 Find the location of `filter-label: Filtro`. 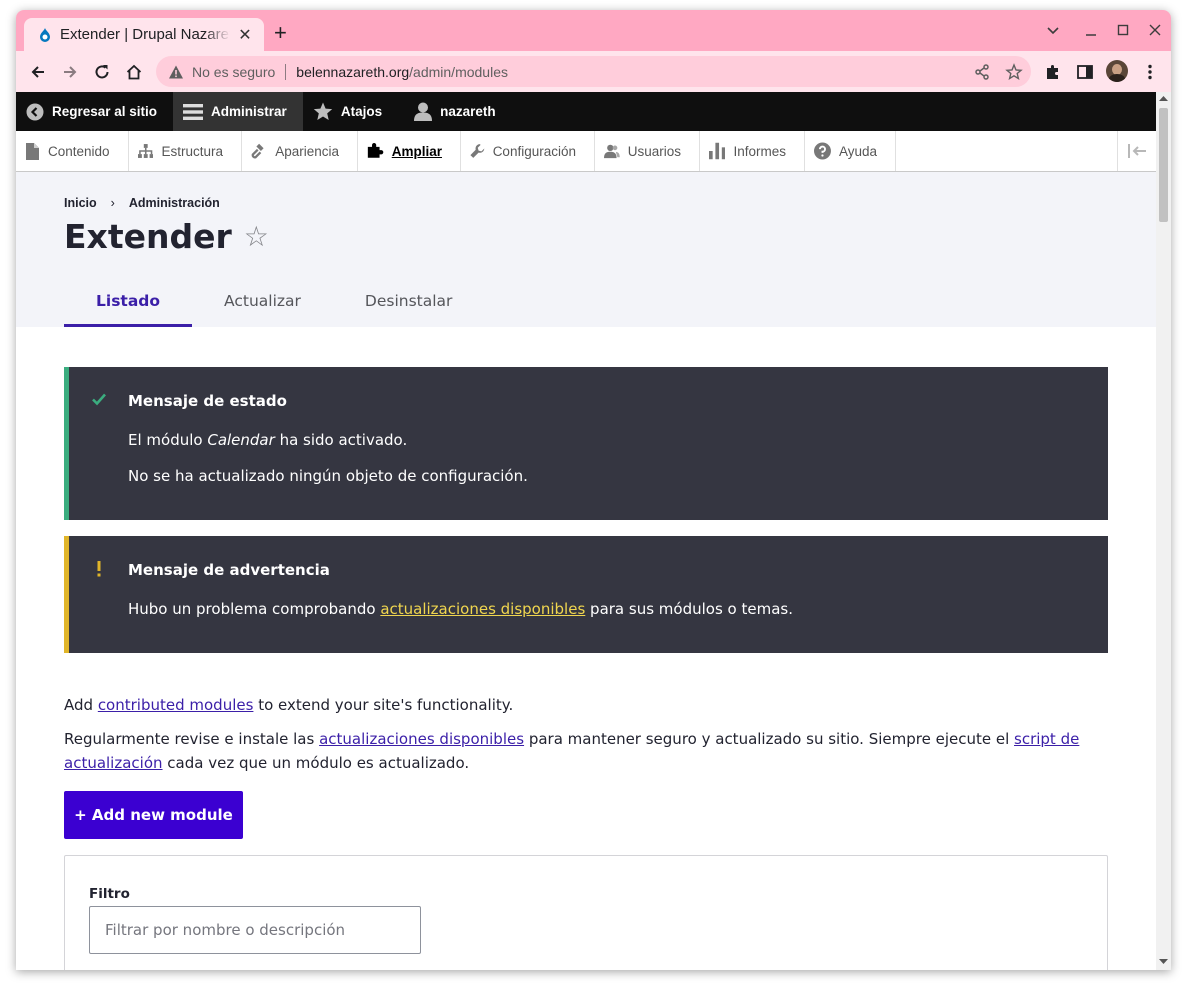

filter-label: Filtro is located at coordinates (109, 894).